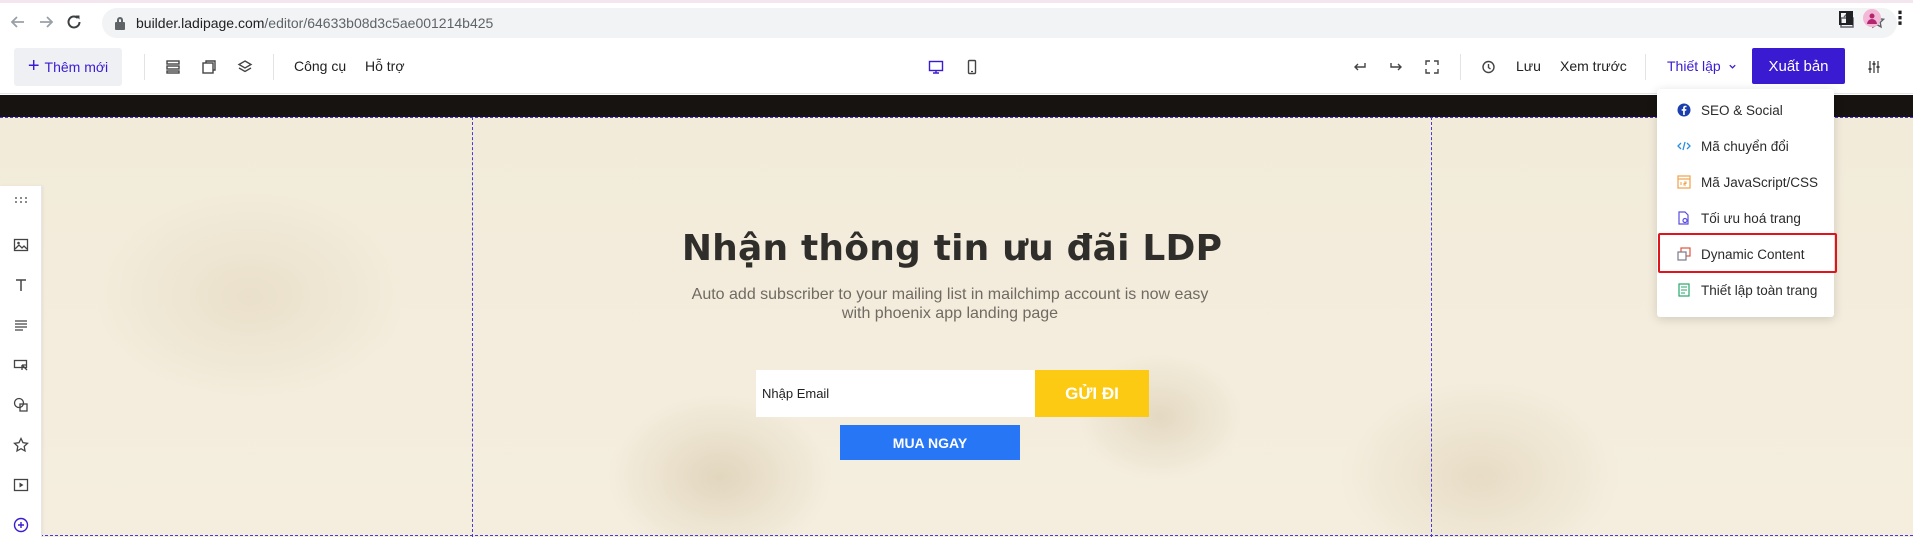 The image size is (1913, 537). Describe the element at coordinates (1092, 393) in the screenshot. I see `send-button: GỬI ĐI` at that location.